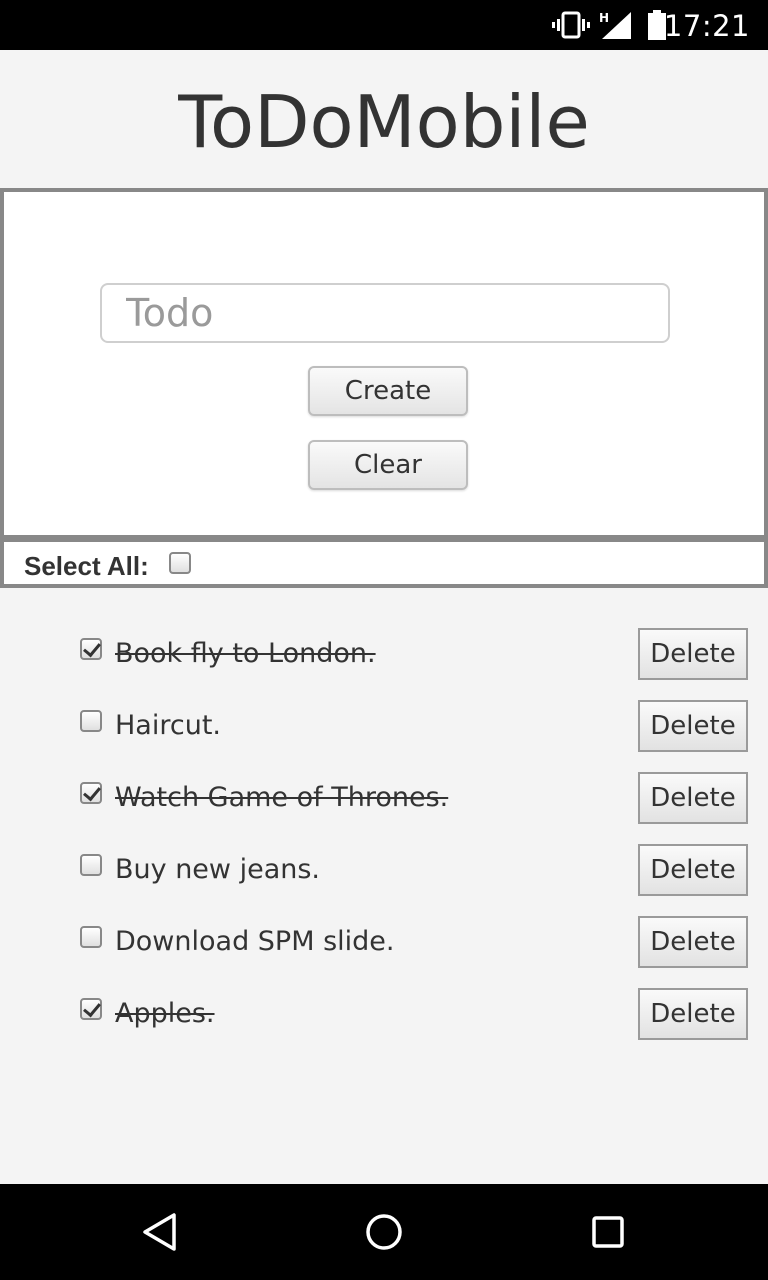 This screenshot has height=1280, width=768. I want to click on todo-text: Buy new jeans., so click(218, 869).